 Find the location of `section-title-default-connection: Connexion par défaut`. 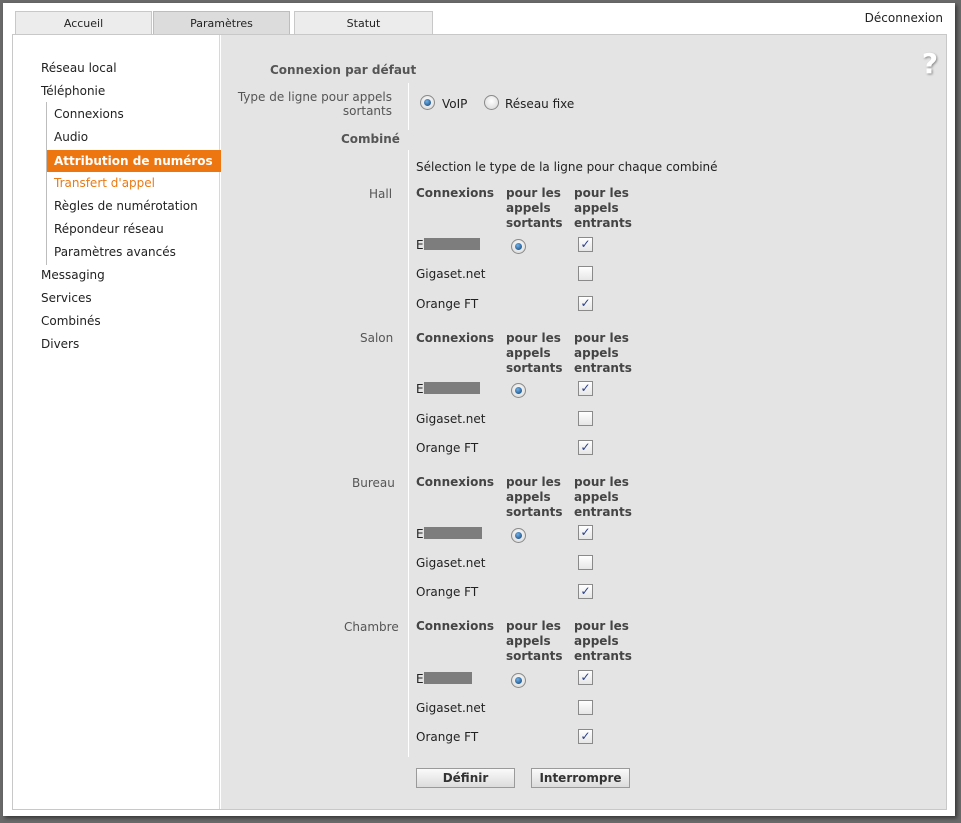

section-title-default-connection: Connexion par défaut is located at coordinates (343, 70).